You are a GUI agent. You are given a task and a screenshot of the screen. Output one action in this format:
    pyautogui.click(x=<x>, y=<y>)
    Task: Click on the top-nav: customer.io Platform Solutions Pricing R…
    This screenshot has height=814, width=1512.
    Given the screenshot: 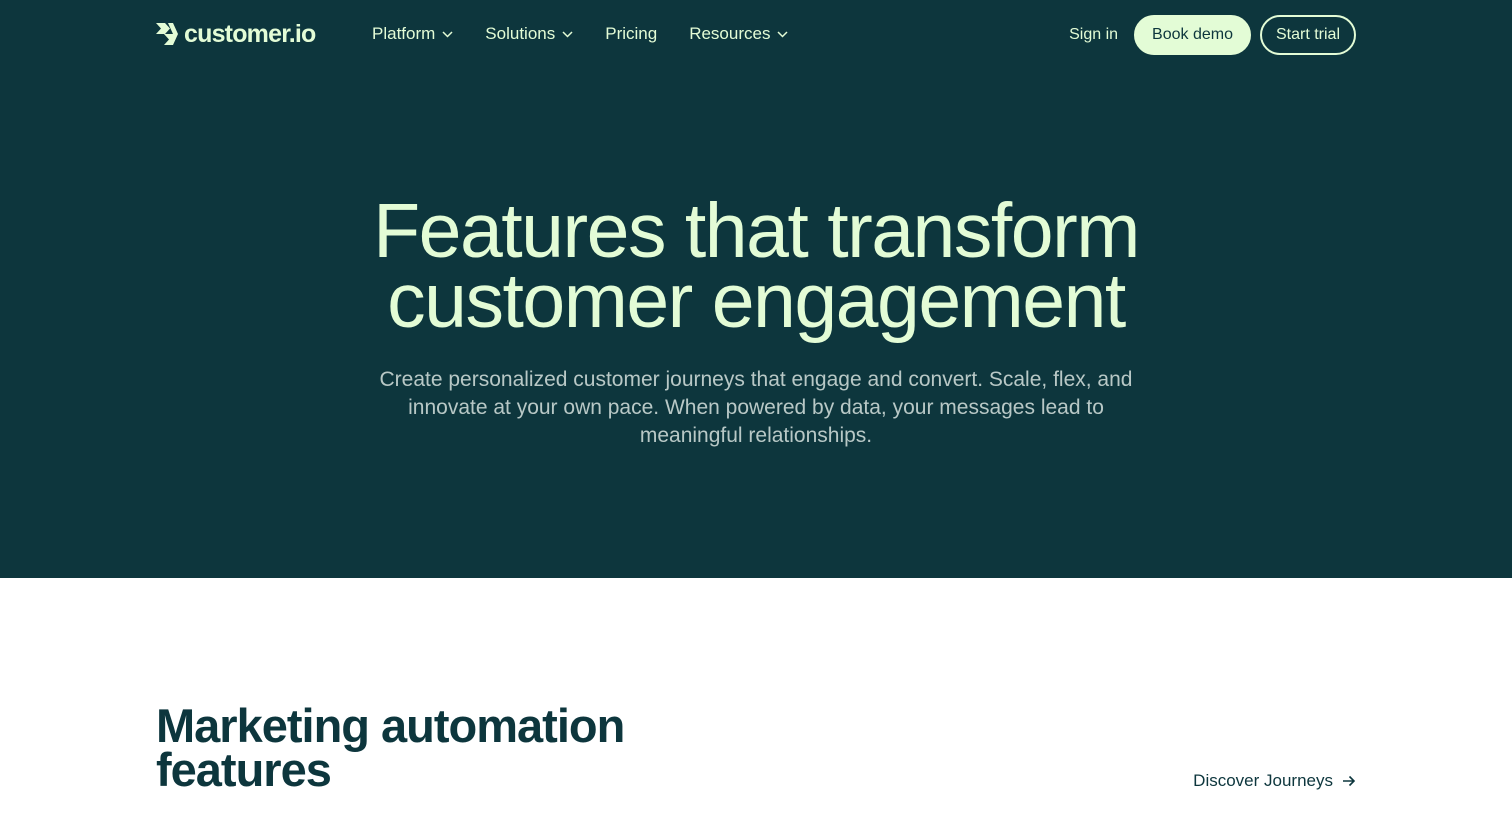 What is the action you would take?
    pyautogui.click(x=756, y=35)
    